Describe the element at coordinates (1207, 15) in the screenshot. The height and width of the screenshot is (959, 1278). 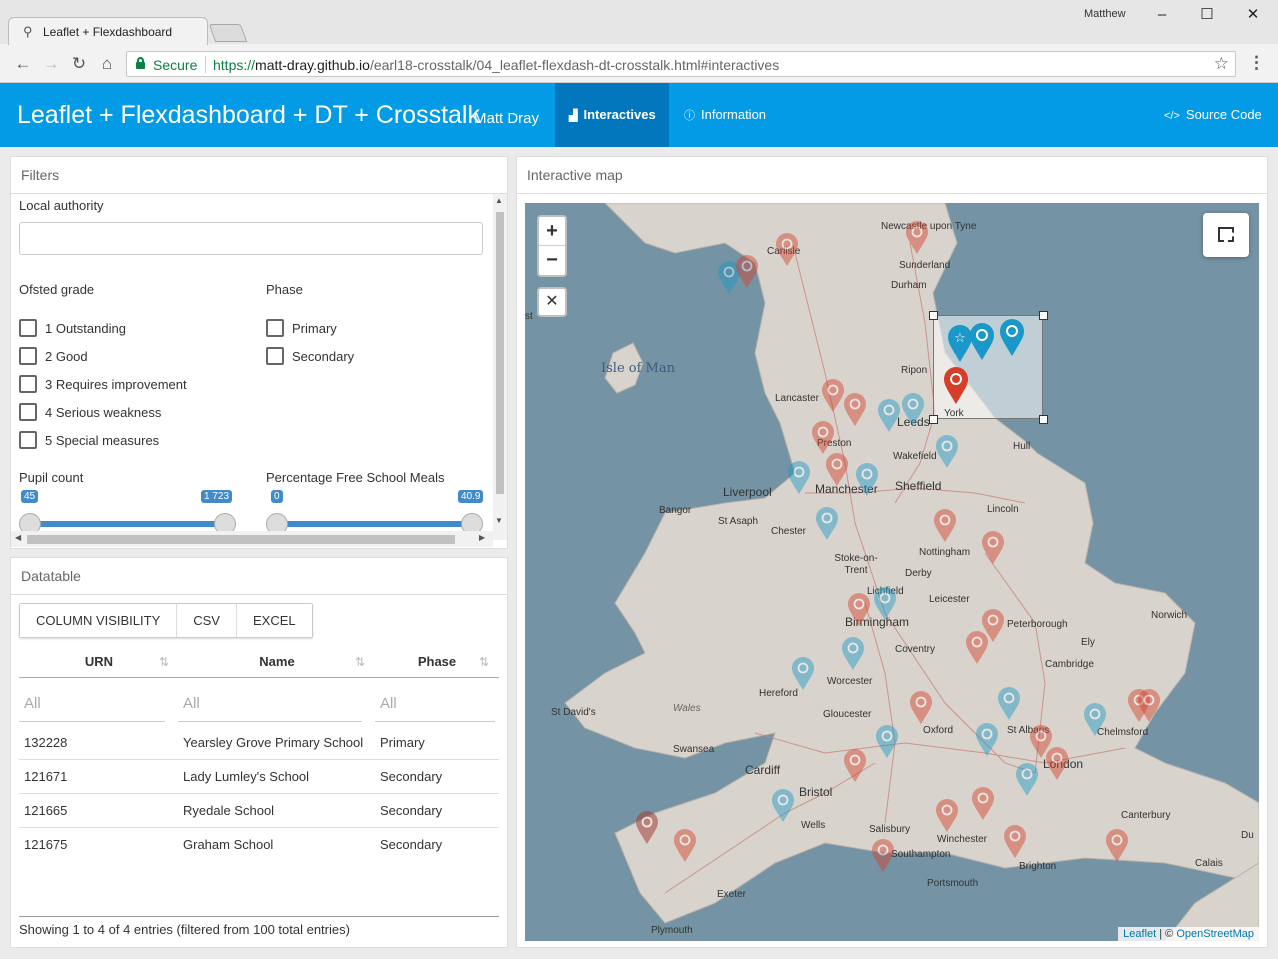
I see `maximize-icon: ☐` at that location.